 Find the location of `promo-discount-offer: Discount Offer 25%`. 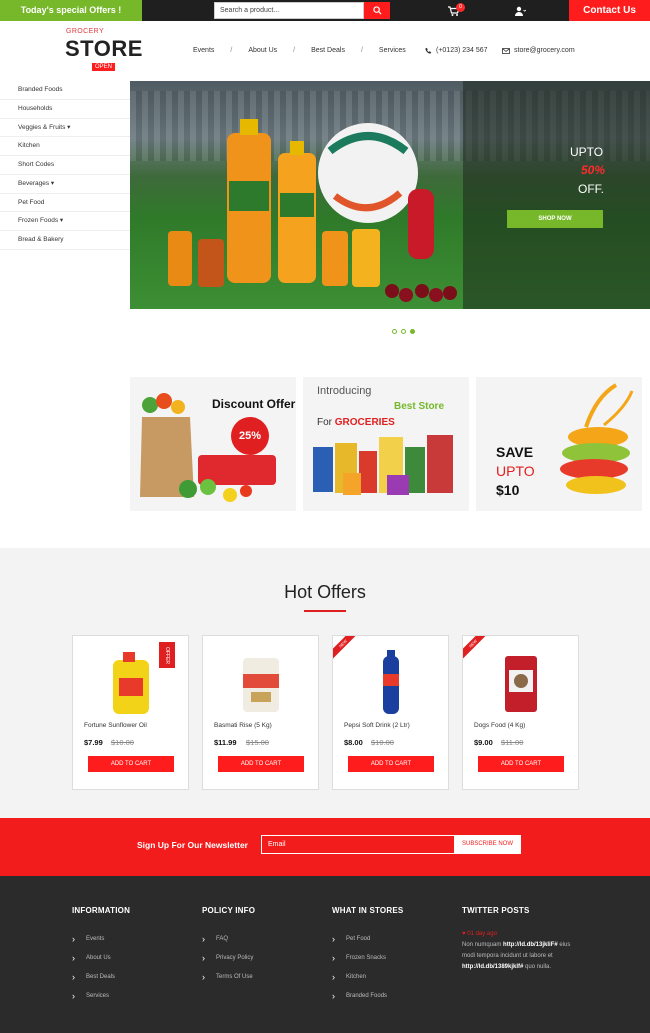

promo-discount-offer: Discount Offer 25% is located at coordinates (213, 444).